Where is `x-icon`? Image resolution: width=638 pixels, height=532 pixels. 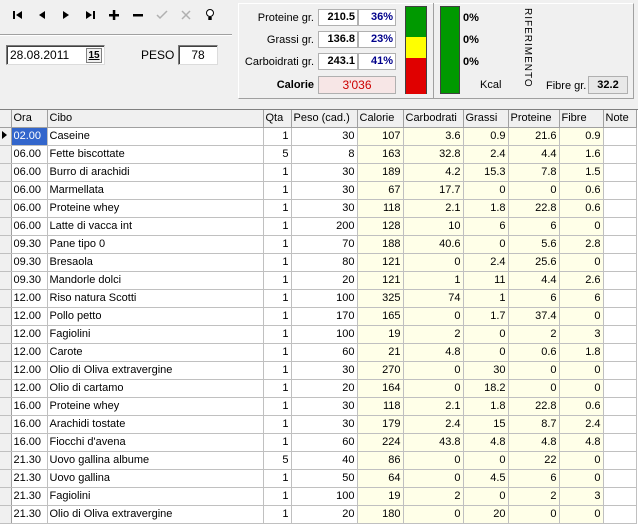 x-icon is located at coordinates (186, 15).